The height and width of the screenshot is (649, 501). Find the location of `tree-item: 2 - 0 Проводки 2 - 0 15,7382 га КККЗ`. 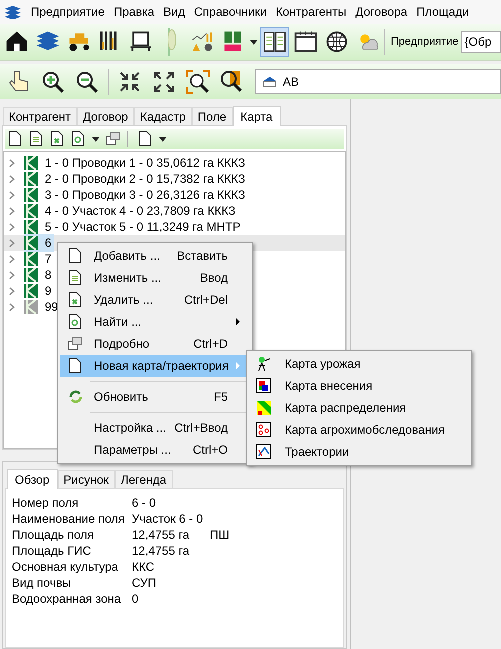

tree-item: 2 - 0 Проводки 2 - 0 15,7382 га КККЗ is located at coordinates (136, 179).